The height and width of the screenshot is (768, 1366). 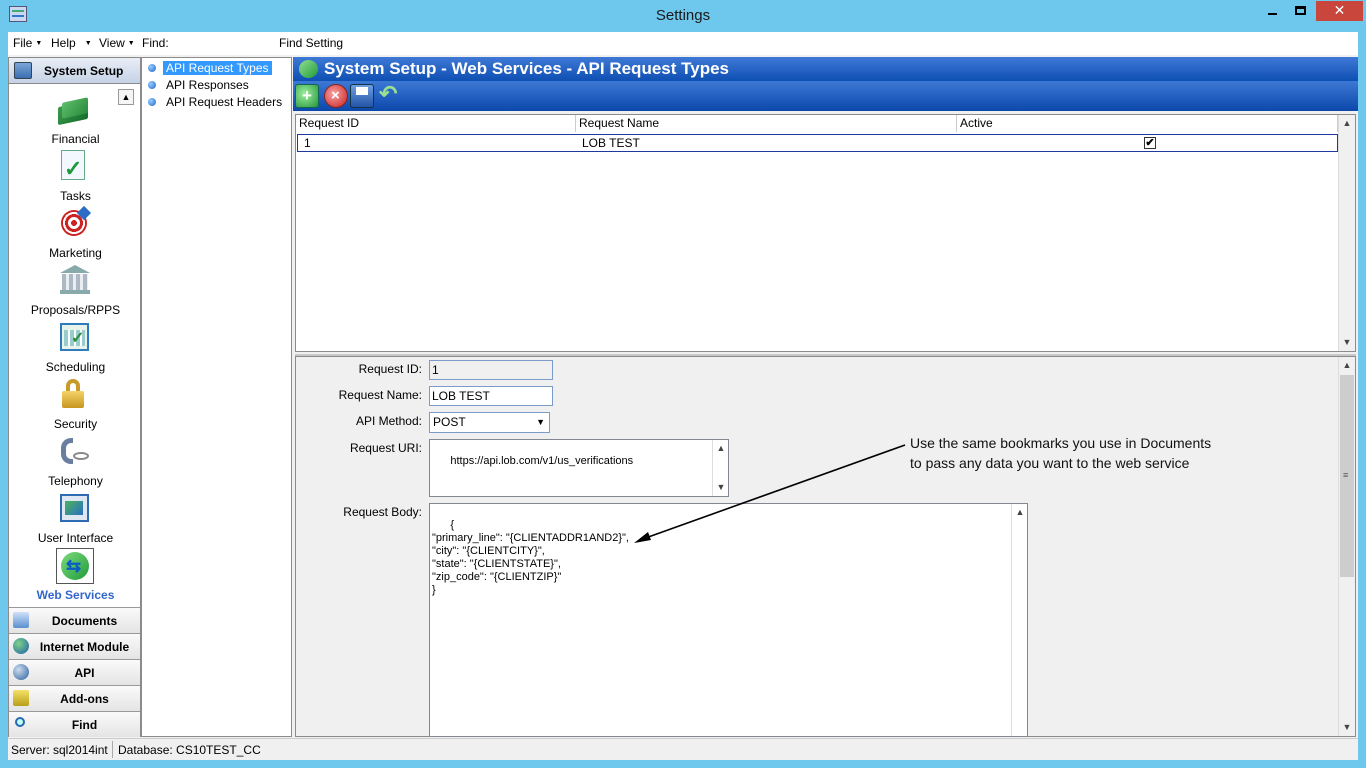 I want to click on category-api: API, so click(x=74, y=672).